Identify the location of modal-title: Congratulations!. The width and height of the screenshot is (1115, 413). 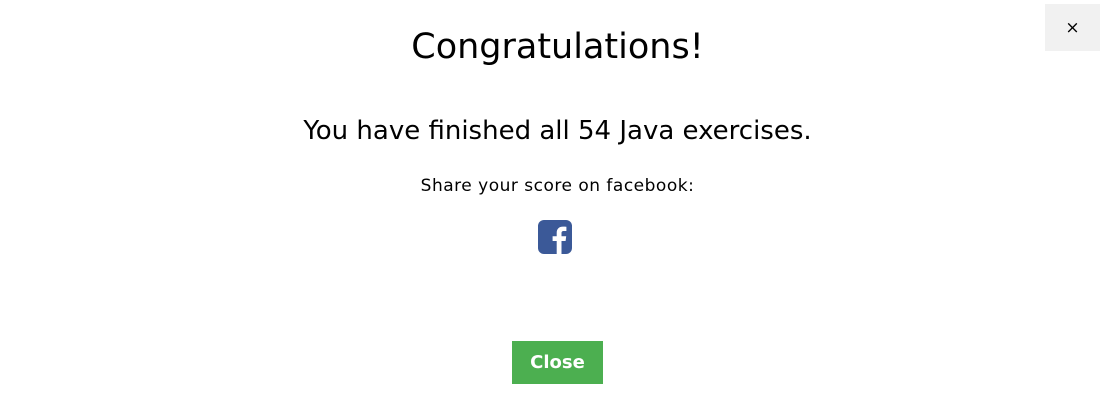
(557, 47).